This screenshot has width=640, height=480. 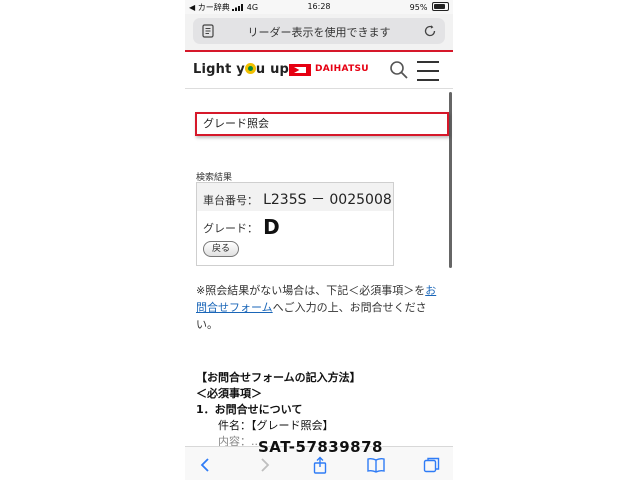 I want to click on light-you-up-logo: Light y u up, so click(x=241, y=69).